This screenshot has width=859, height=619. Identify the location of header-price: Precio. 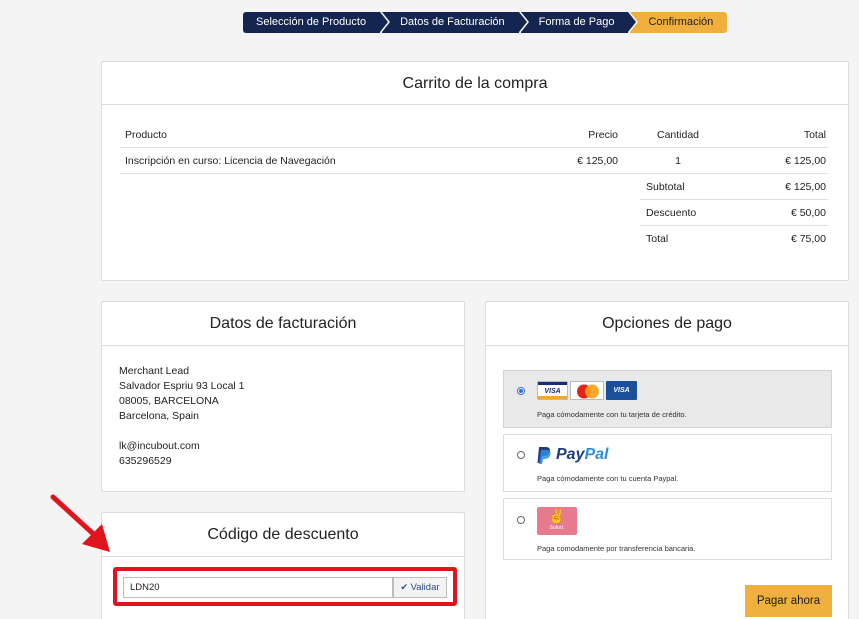
(603, 135).